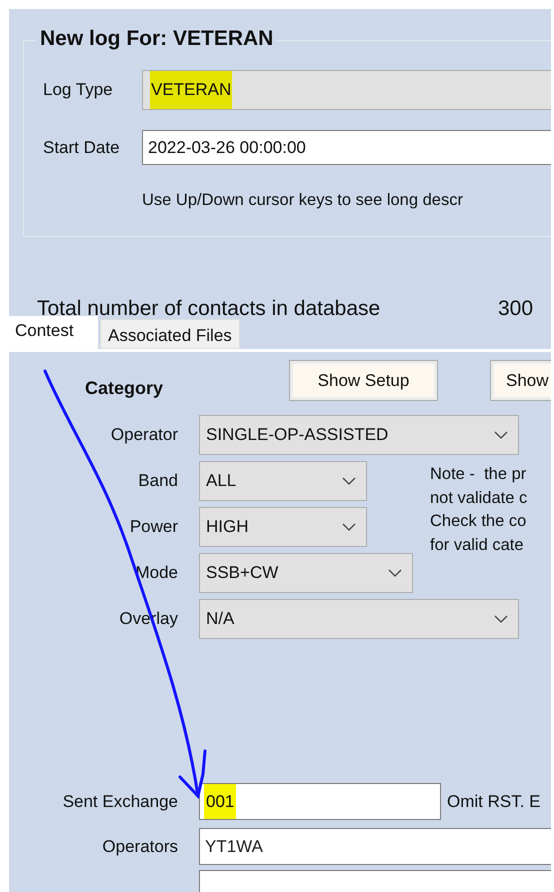  What do you see at coordinates (479, 510) in the screenshot?
I see `note-text: Note - the pr not validate c Check the co for valid cate` at bounding box center [479, 510].